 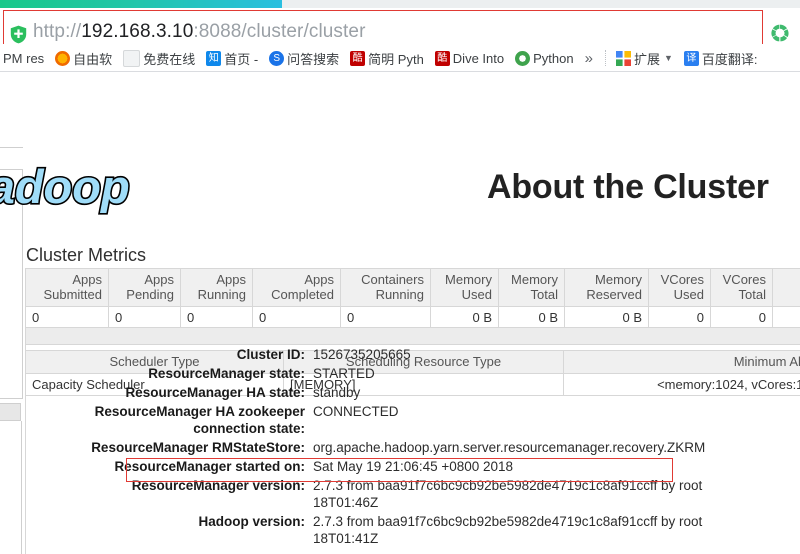 I want to click on value-cluster-id: 1526735205665, so click(x=362, y=354).